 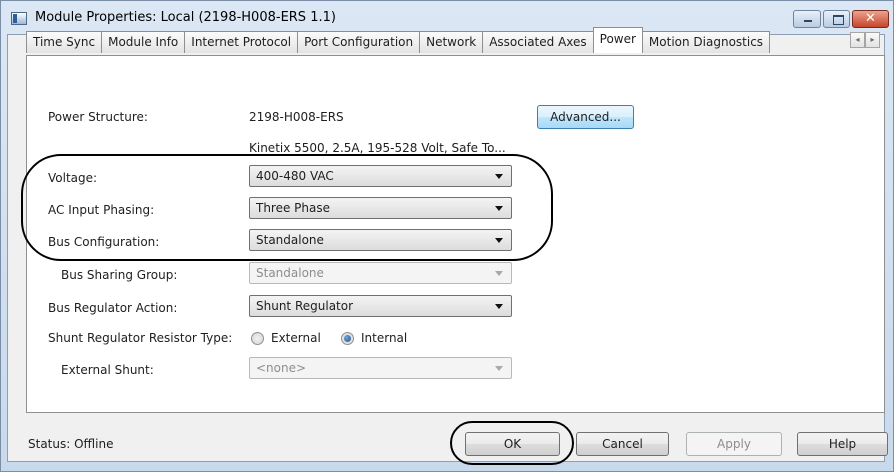 I want to click on app-icon, so click(x=19, y=18).